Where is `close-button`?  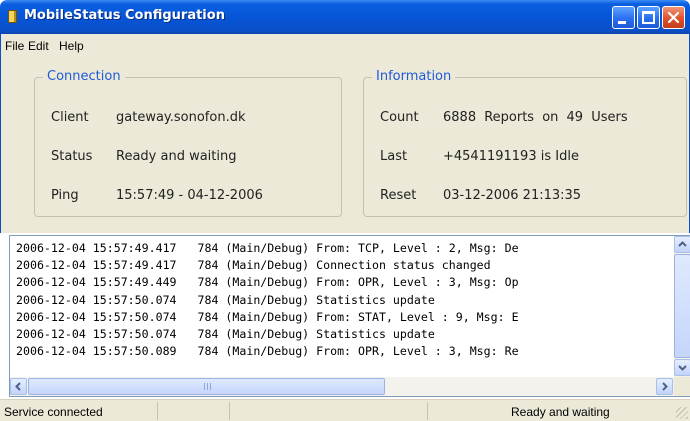
close-button is located at coordinates (673, 17).